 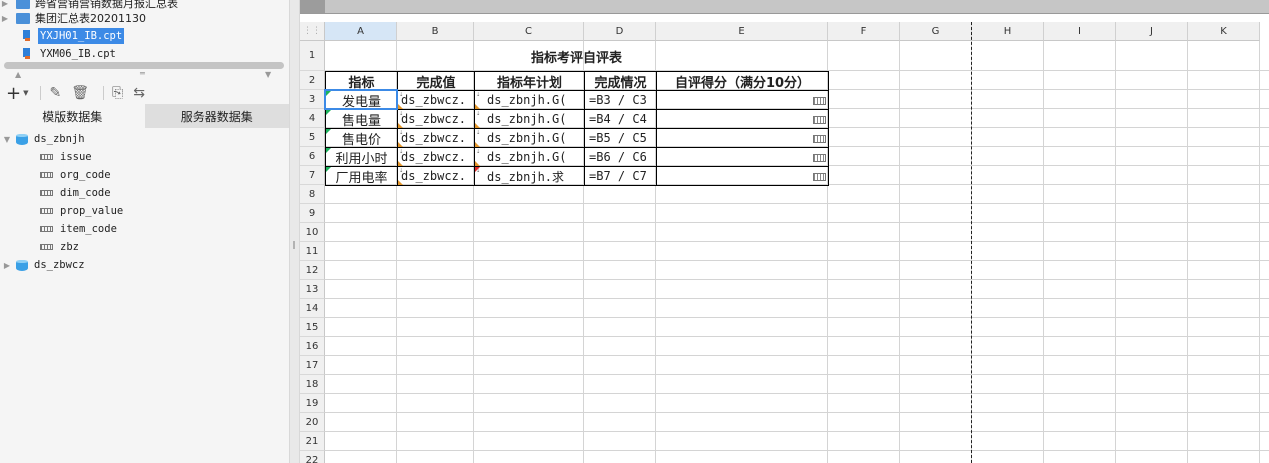 What do you see at coordinates (312, 156) in the screenshot?
I see `row-header: 6` at bounding box center [312, 156].